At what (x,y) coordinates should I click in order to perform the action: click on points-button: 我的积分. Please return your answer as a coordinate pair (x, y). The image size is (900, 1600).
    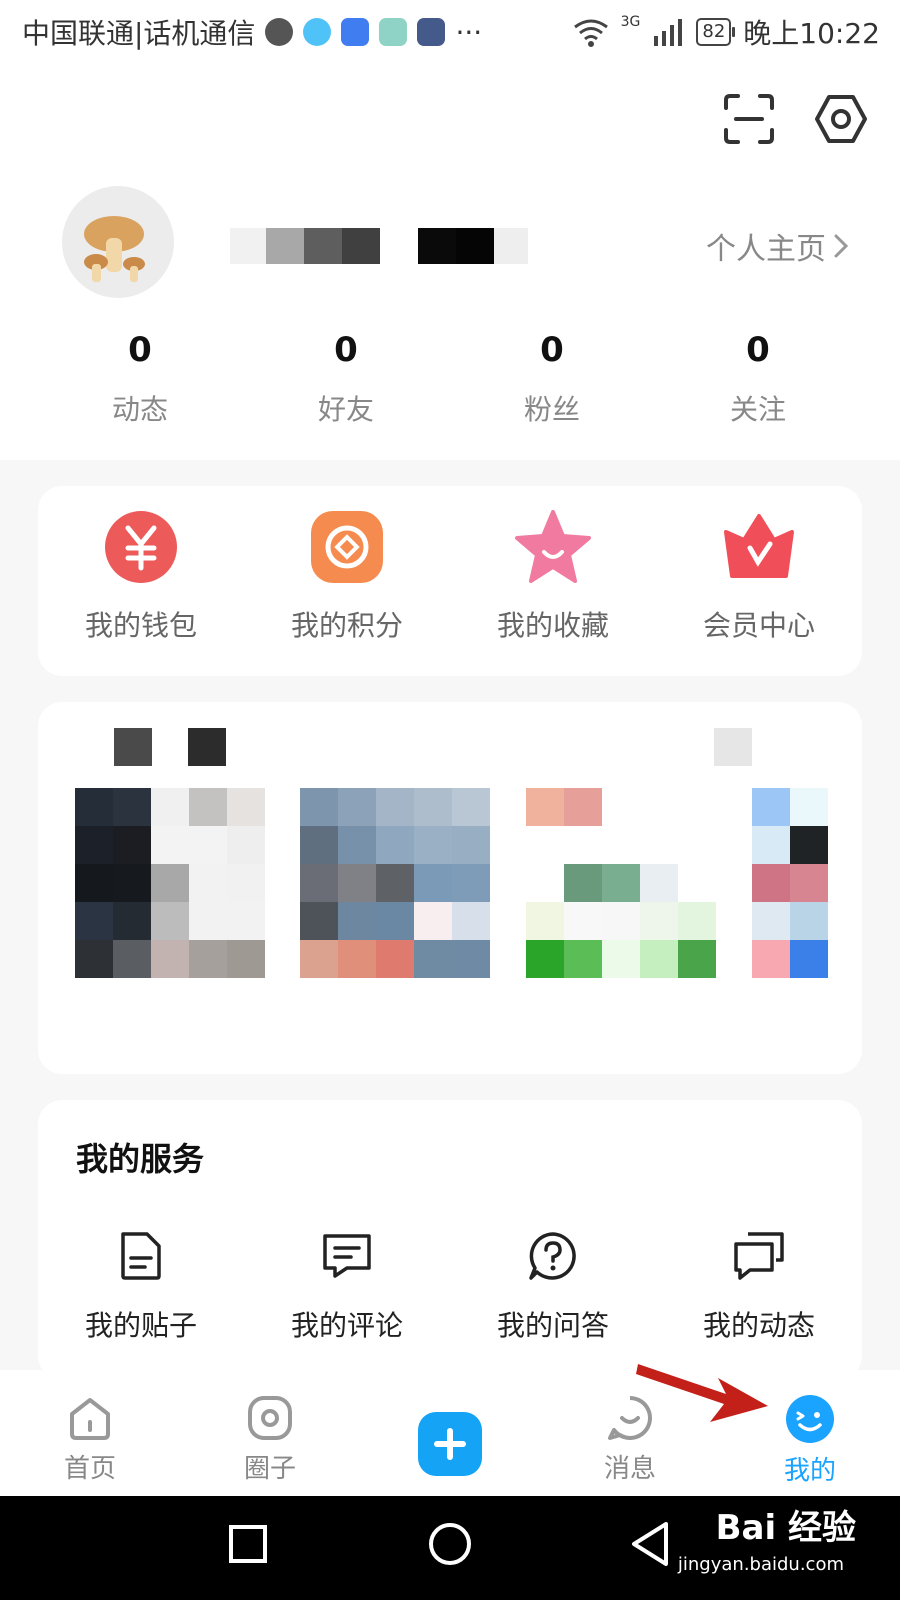
    Looking at the image, I should click on (347, 581).